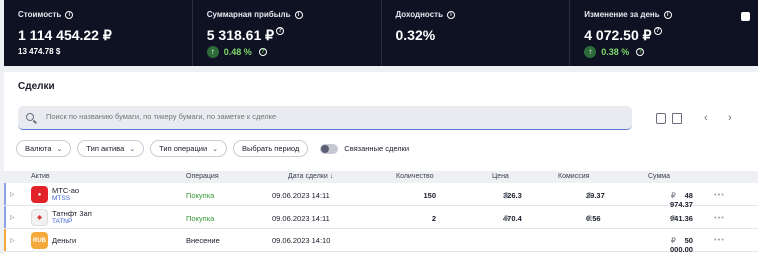 The image size is (758, 254). Describe the element at coordinates (329, 148) in the screenshot. I see `linked-deals-toggle` at that location.